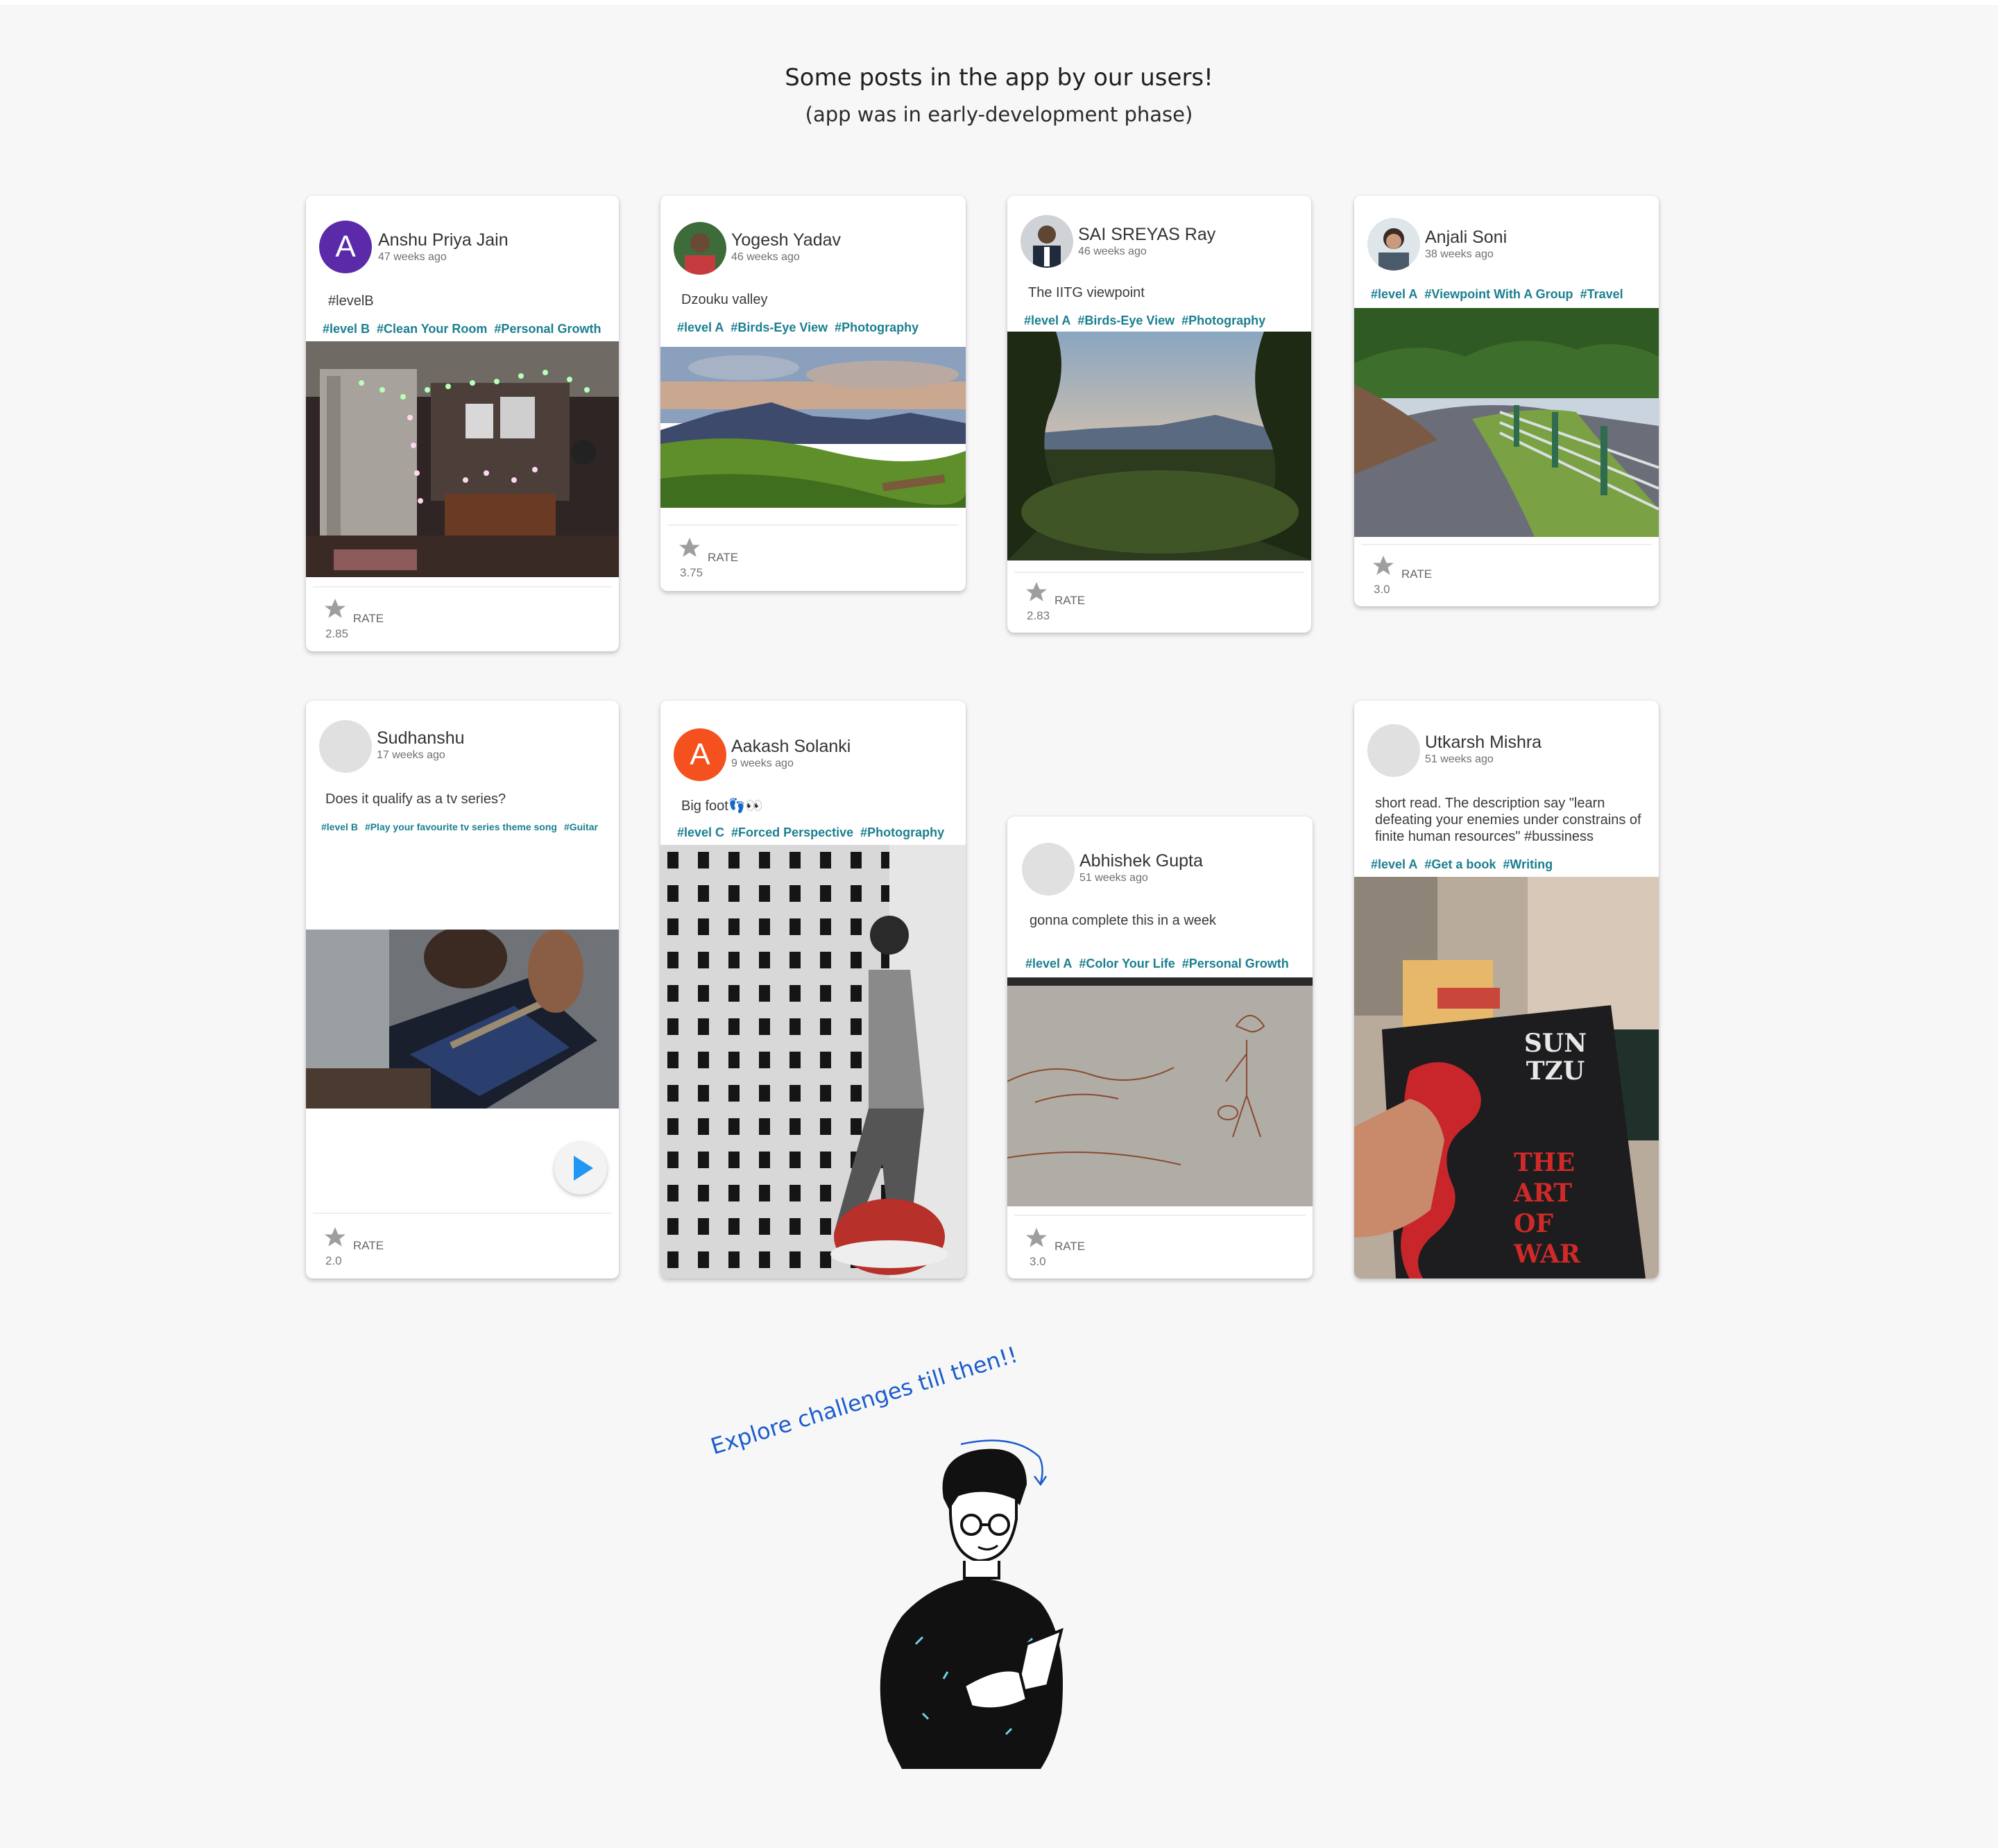 The width and height of the screenshot is (1998, 1848). Describe the element at coordinates (1460, 864) in the screenshot. I see `tag-link: #Get a book` at that location.